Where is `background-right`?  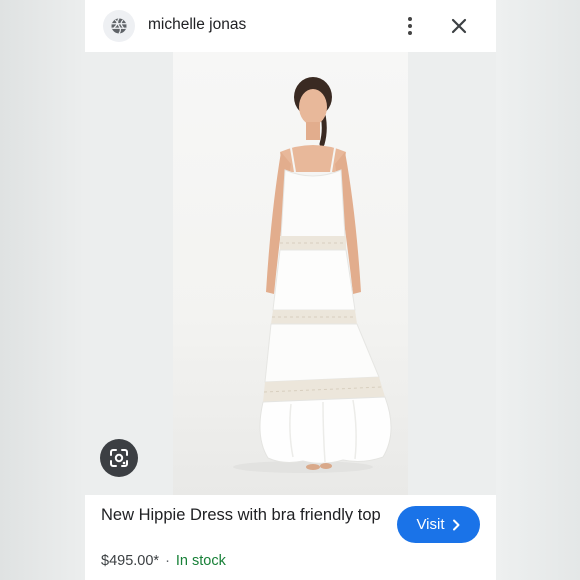
background-right is located at coordinates (538, 290).